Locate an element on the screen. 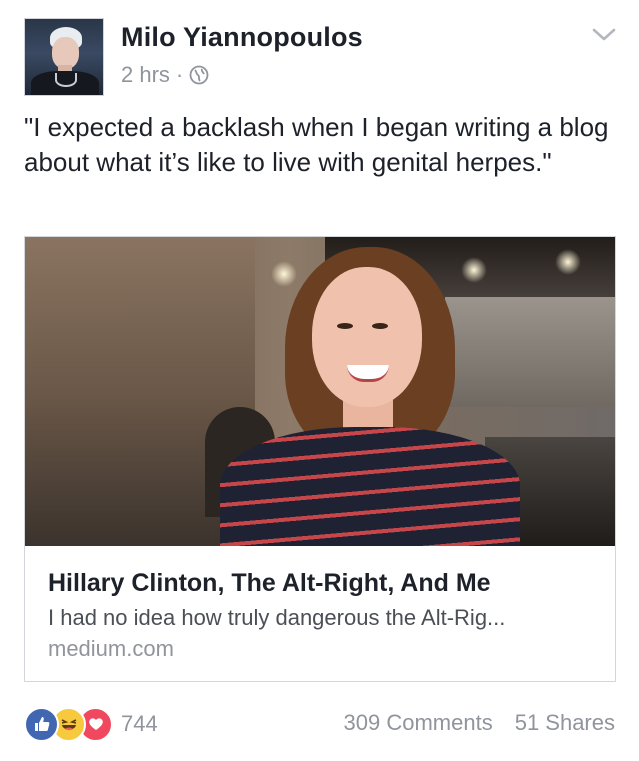 The height and width of the screenshot is (761, 639). shares-count: 51 Shares is located at coordinates (565, 723).